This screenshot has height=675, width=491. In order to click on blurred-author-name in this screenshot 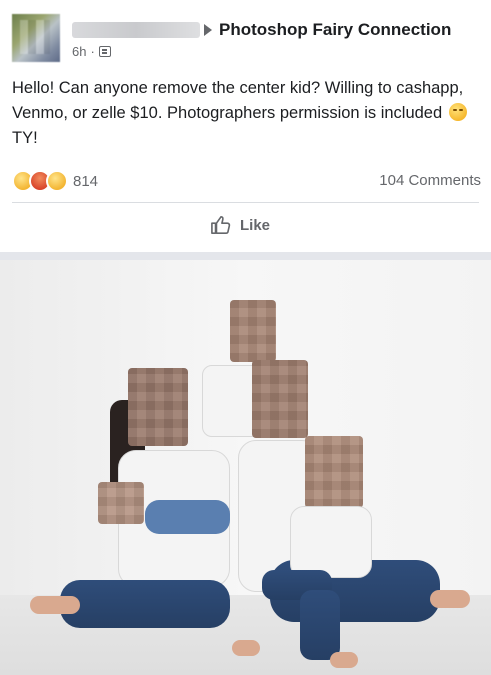, I will do `click(136, 30)`.